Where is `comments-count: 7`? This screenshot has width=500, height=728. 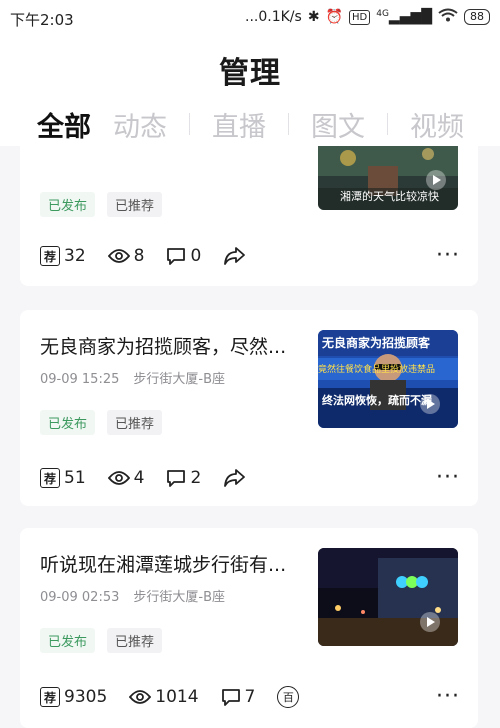
comments-count: 7 is located at coordinates (250, 697).